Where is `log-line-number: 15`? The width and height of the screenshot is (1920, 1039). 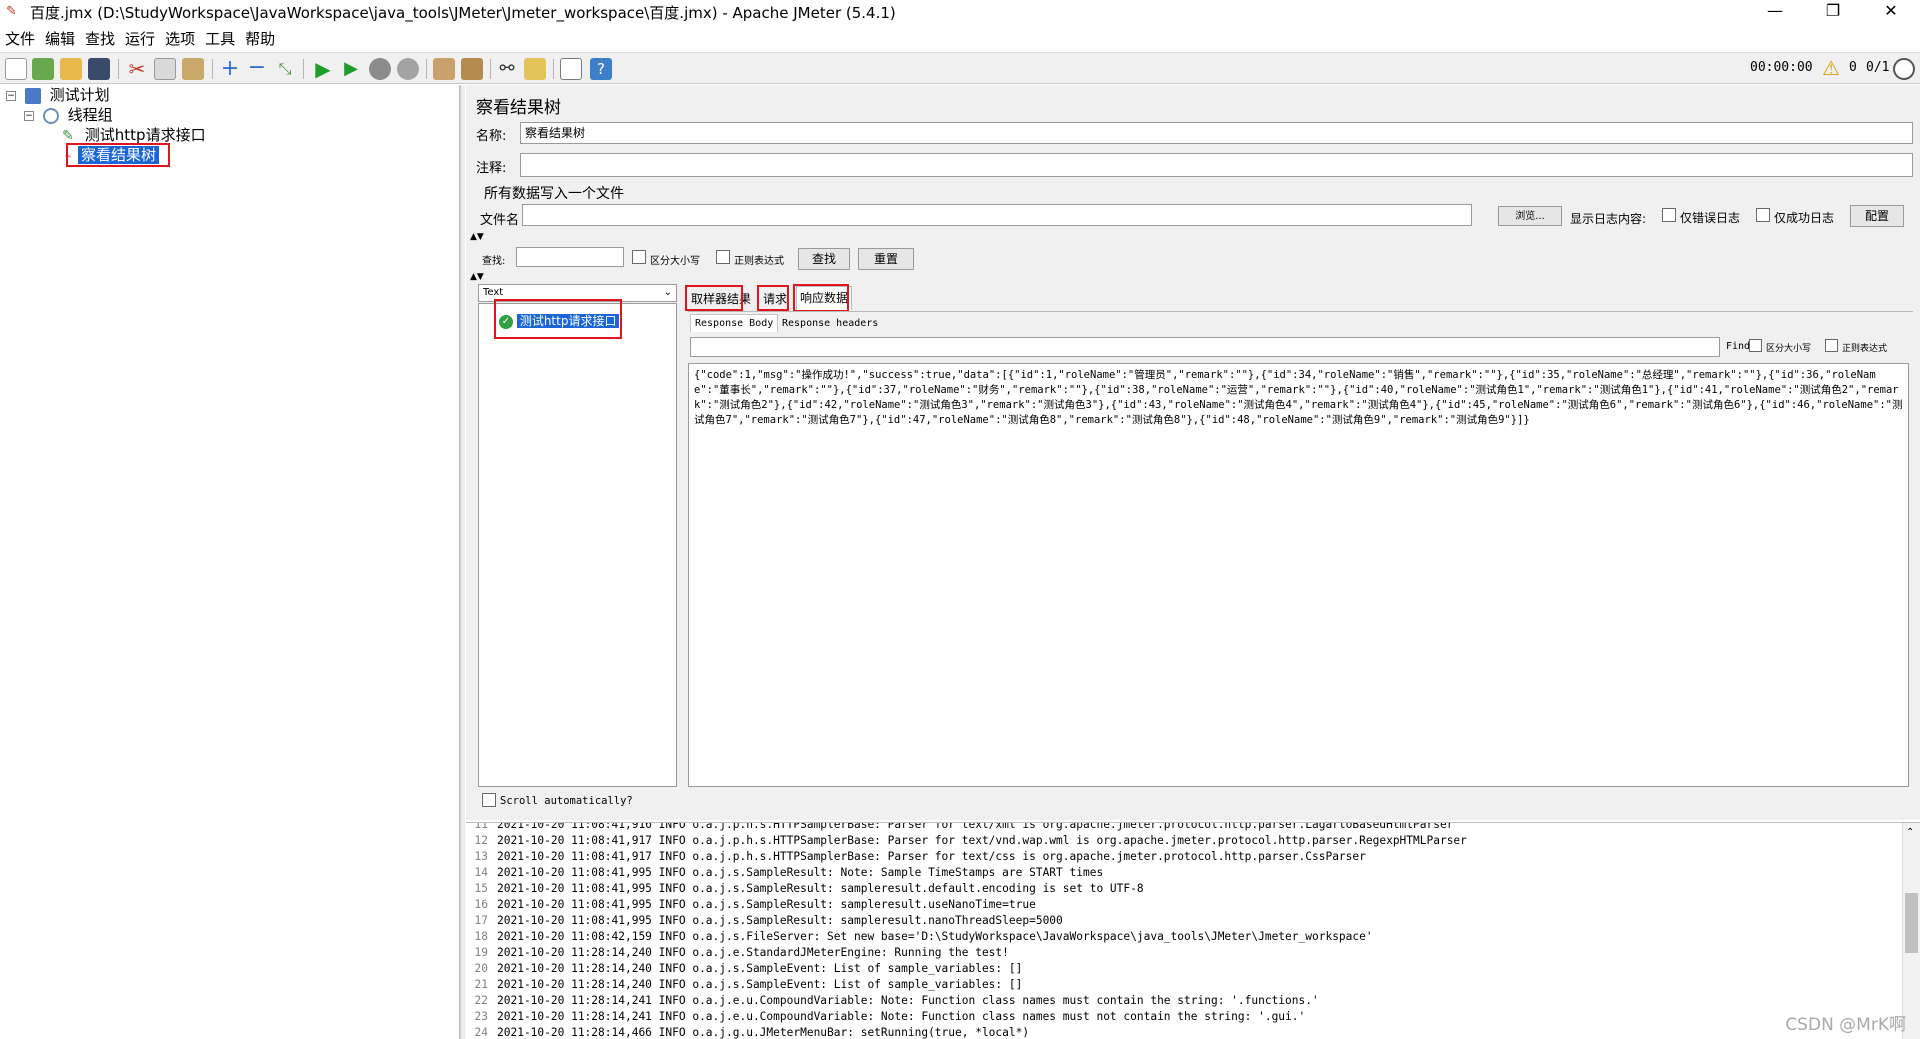 log-line-number: 15 is located at coordinates (481, 888).